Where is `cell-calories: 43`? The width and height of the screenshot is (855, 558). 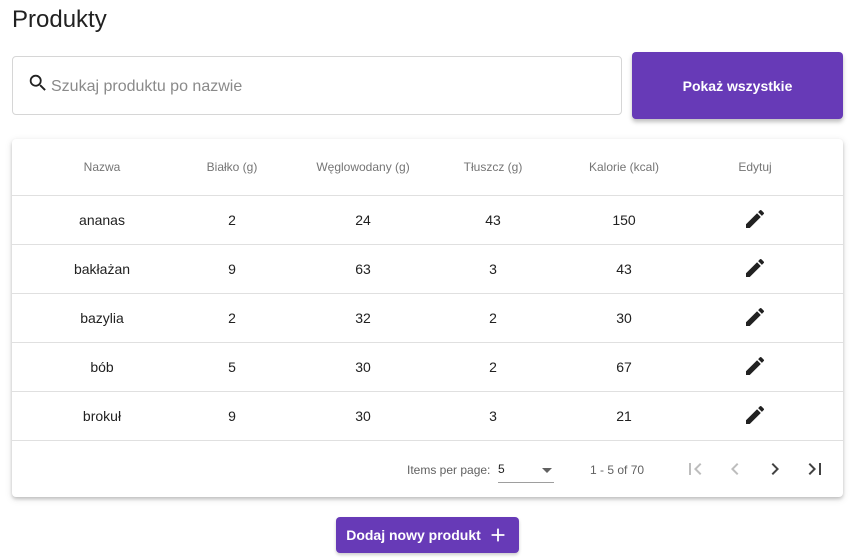 cell-calories: 43 is located at coordinates (624, 269).